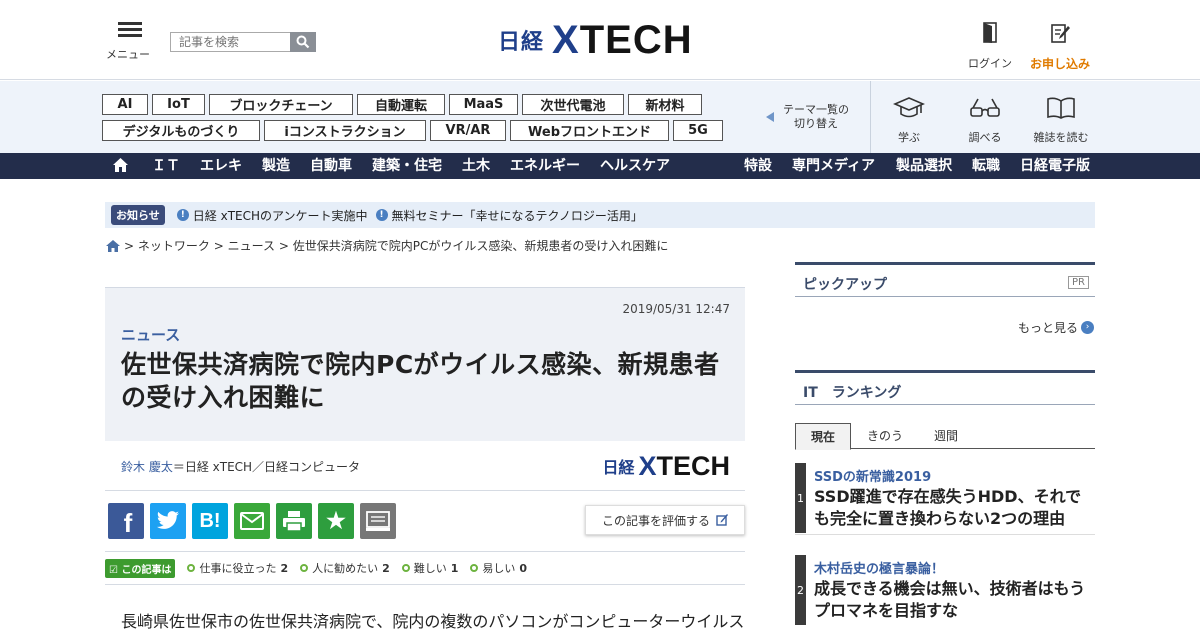  Describe the element at coordinates (1078, 282) in the screenshot. I see `pr-badge: PR` at that location.